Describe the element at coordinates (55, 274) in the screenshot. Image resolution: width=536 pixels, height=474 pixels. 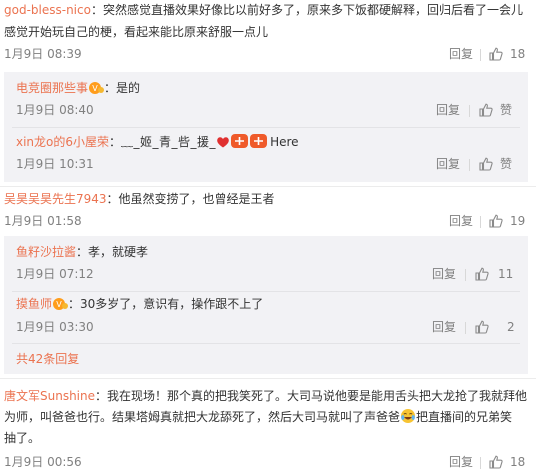
I see `reply-time: 1月9日 07:12` at that location.